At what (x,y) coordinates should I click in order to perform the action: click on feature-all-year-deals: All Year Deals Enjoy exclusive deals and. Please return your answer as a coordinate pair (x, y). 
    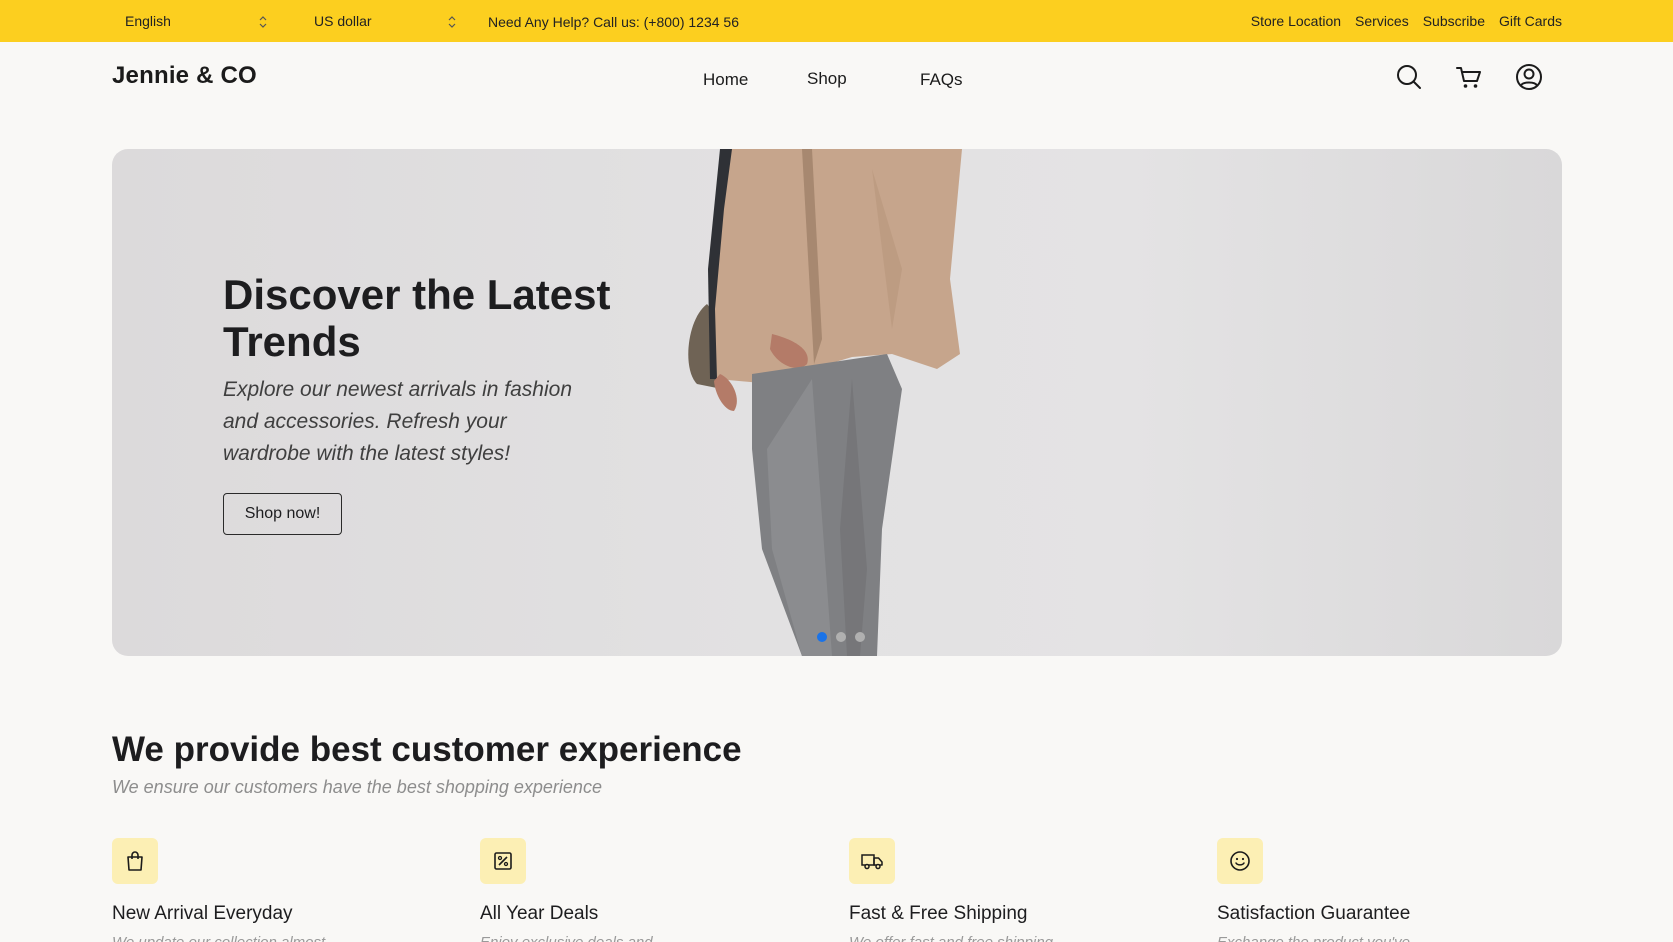
    Looking at the image, I should click on (645, 890).